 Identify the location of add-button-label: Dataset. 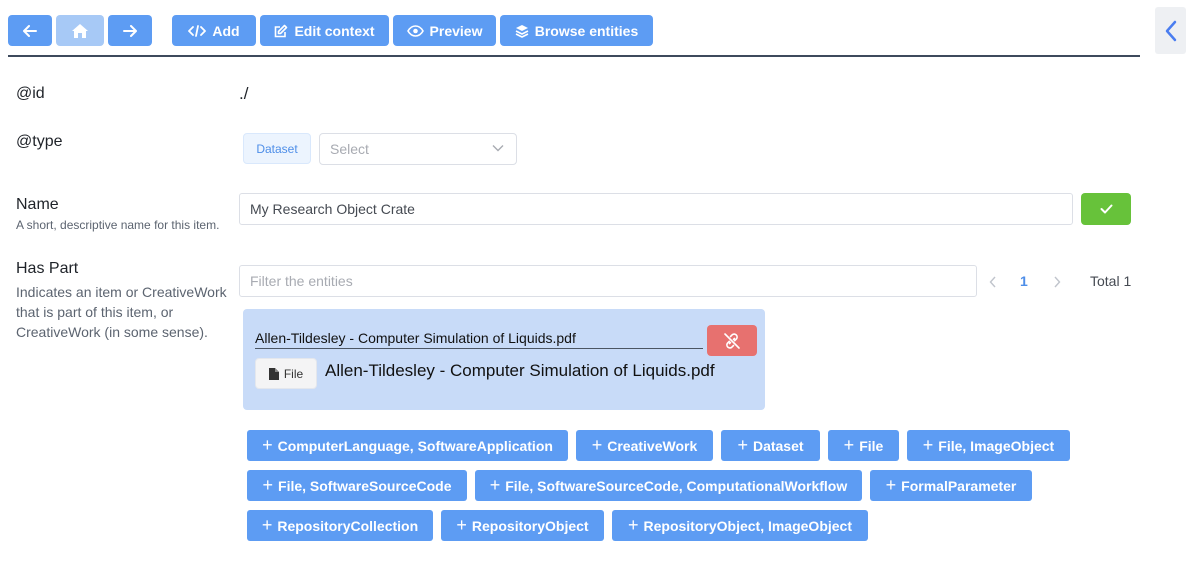
(778, 445).